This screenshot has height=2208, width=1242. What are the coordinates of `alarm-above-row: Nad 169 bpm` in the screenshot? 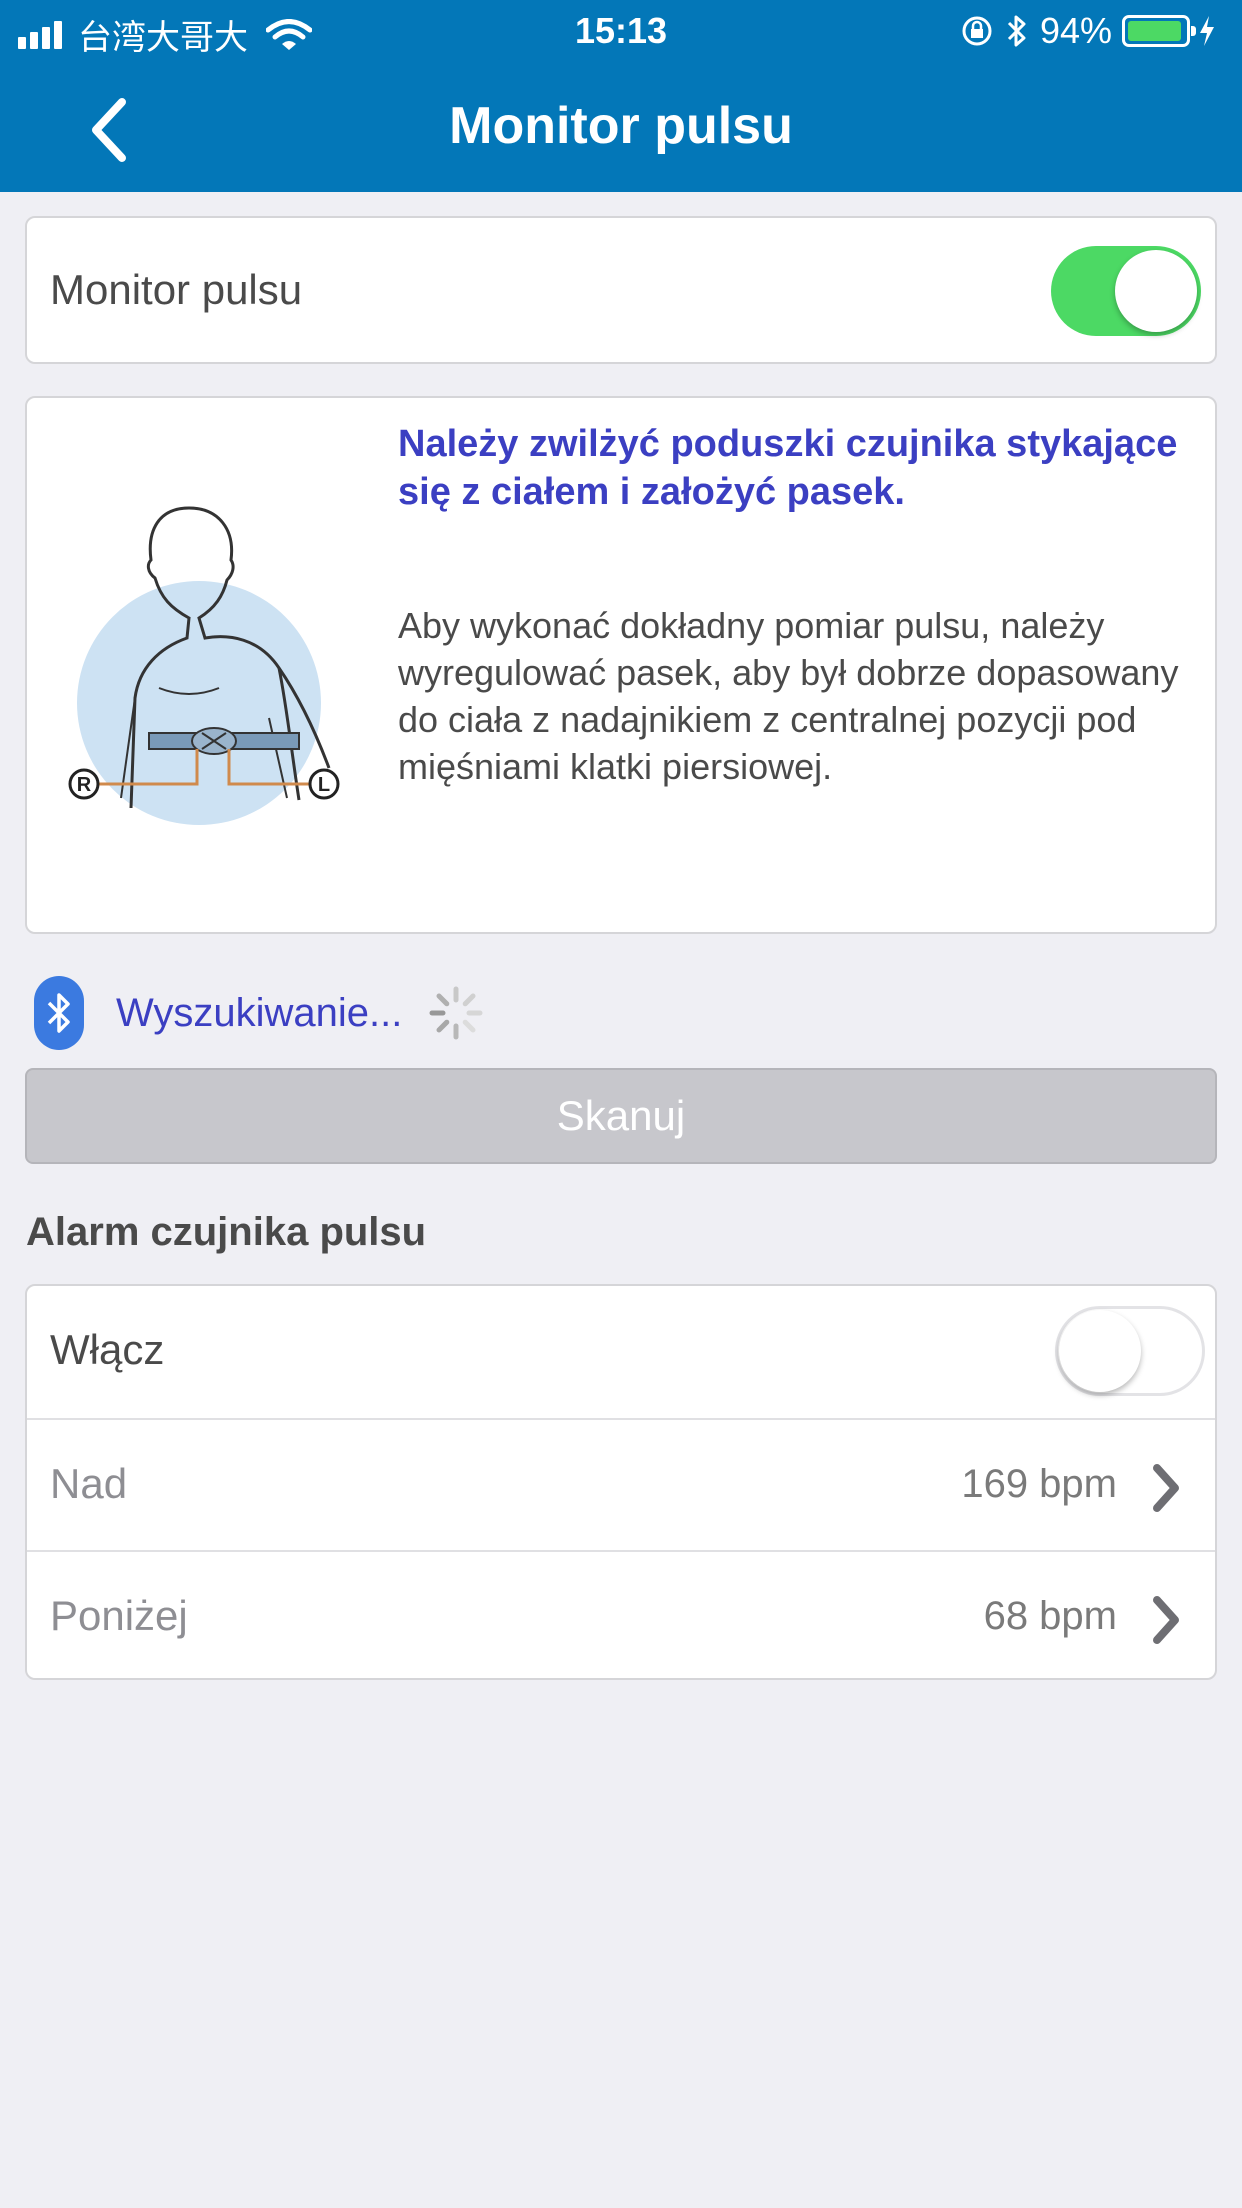 It's located at (621, 1484).